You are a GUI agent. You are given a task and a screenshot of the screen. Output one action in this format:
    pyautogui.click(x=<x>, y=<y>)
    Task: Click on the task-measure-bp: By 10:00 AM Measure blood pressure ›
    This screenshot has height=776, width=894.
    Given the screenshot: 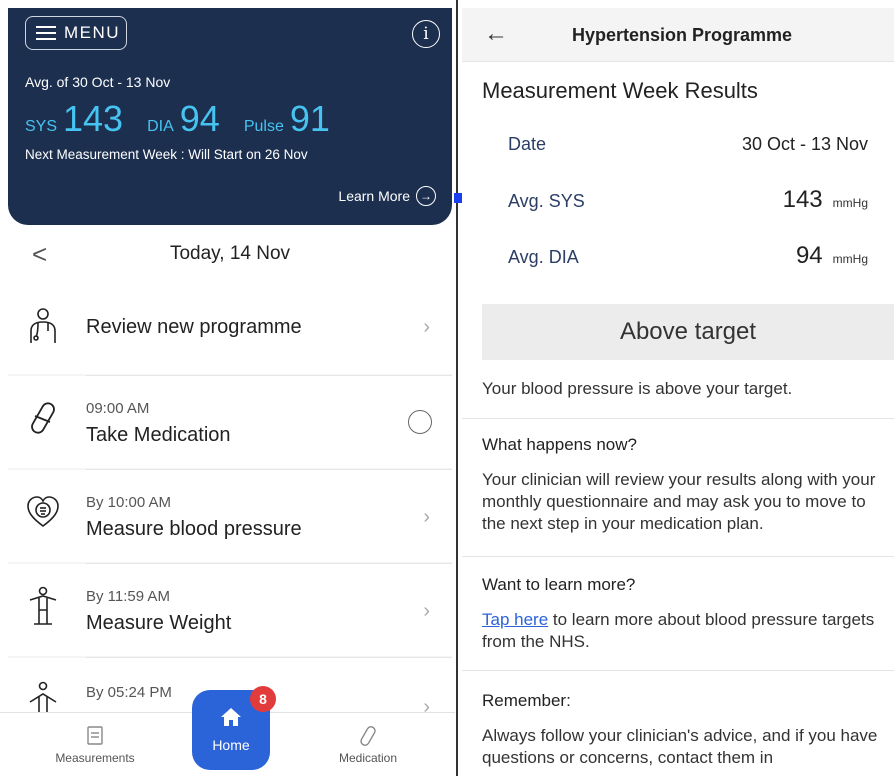 What is the action you would take?
    pyautogui.click(x=230, y=516)
    